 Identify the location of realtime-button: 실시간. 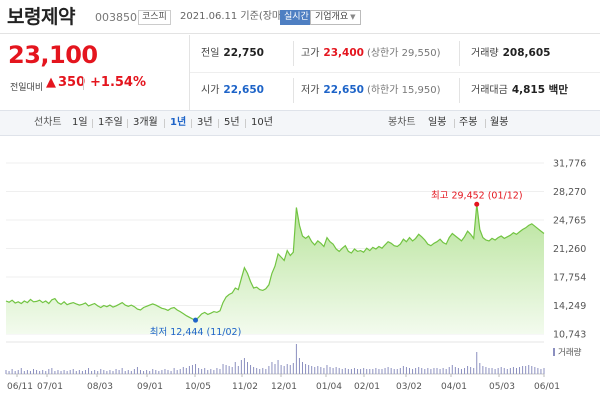
(296, 17).